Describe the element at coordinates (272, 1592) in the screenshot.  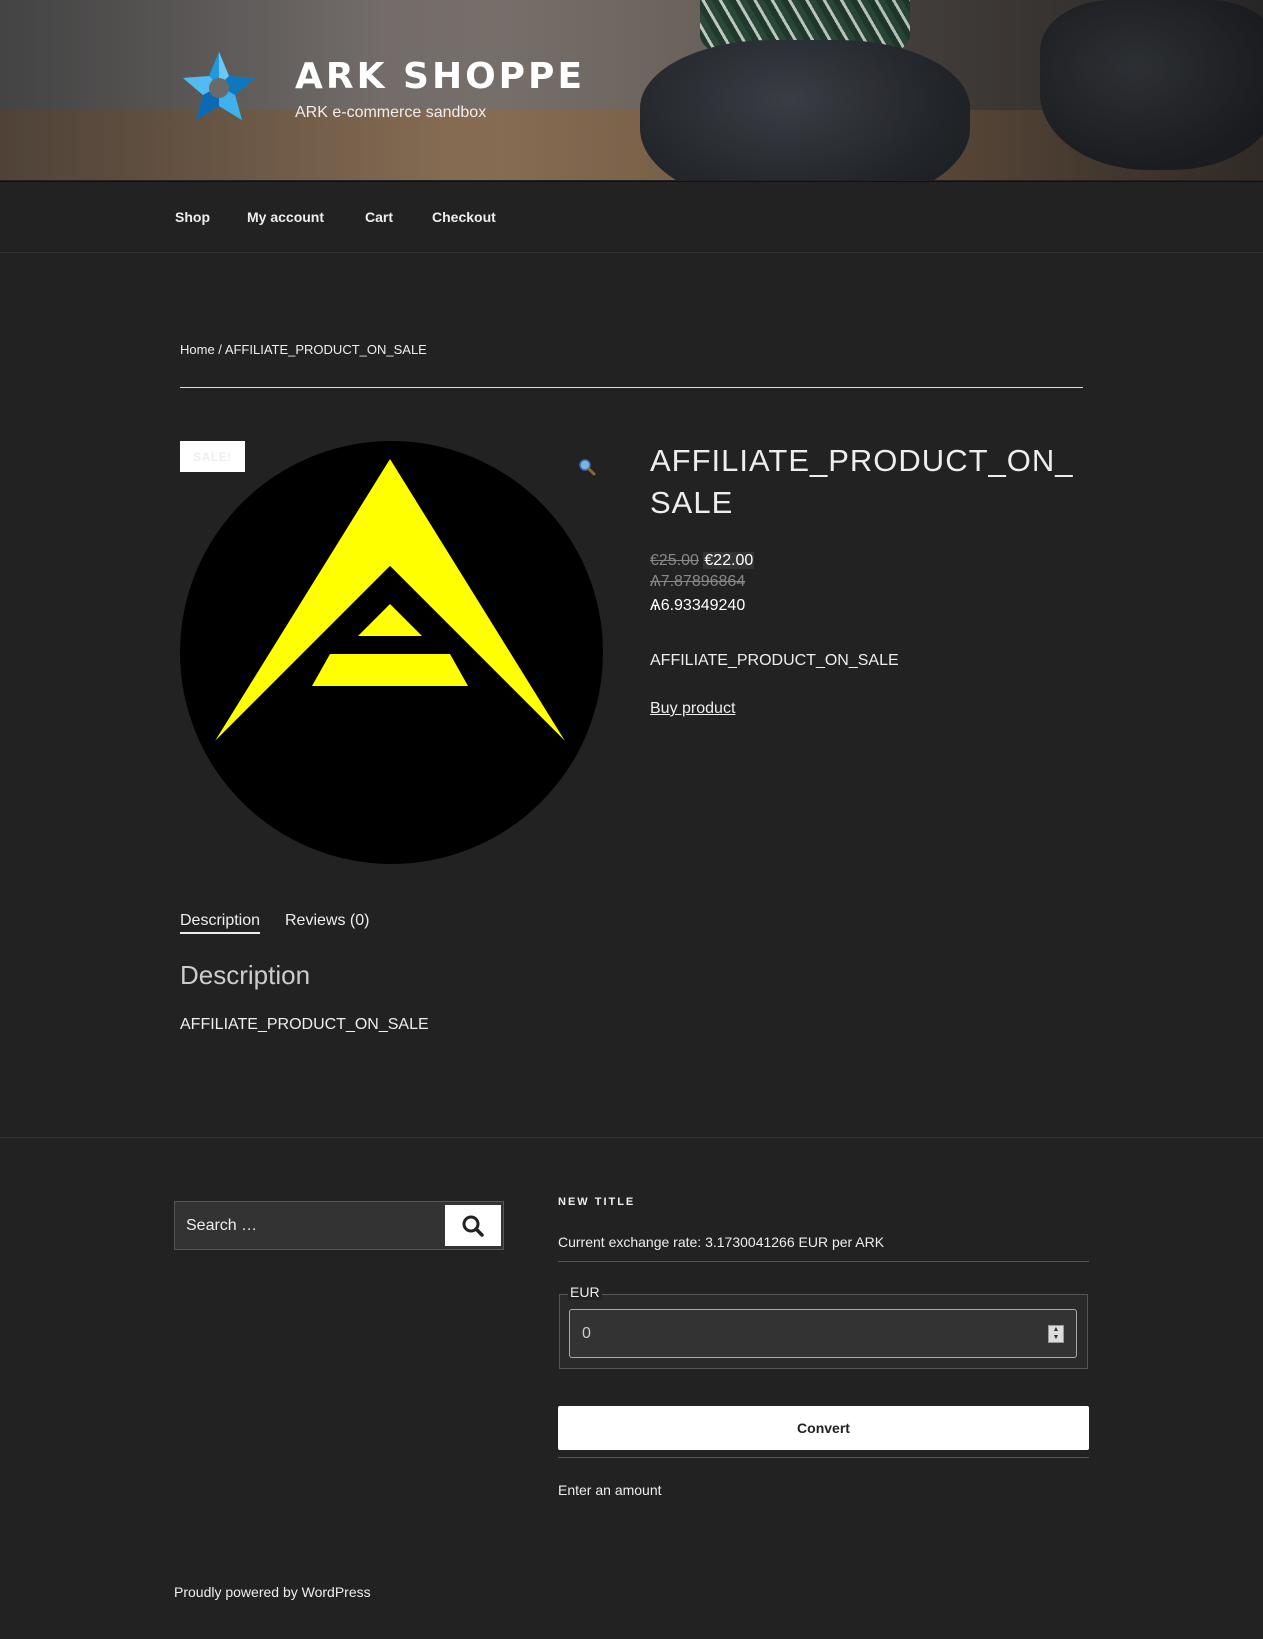
I see `powered-by-link: Proudly powered by WordPress` at that location.